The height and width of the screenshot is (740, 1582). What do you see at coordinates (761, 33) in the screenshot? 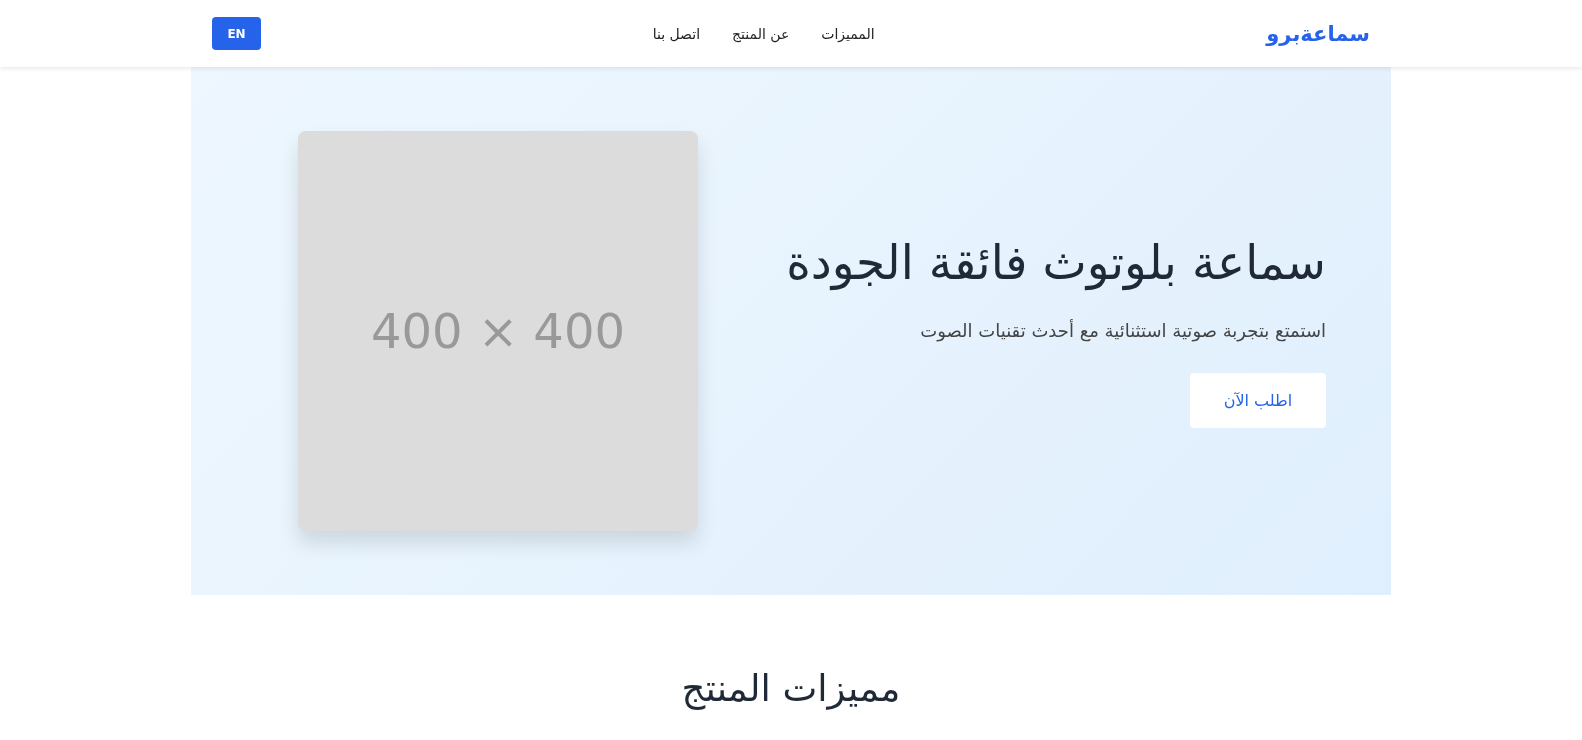
I see `nav-link: عن المنتج` at bounding box center [761, 33].